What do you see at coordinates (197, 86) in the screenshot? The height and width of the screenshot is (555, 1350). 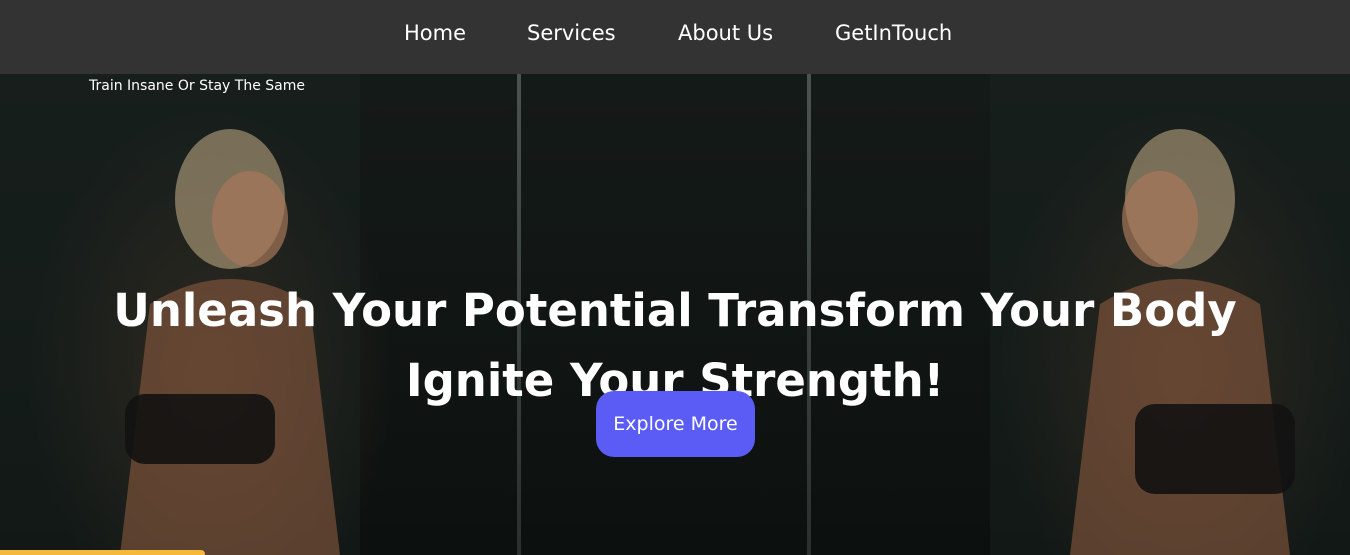 I see `hero-tagline: Train Insane Or Stay The Same` at bounding box center [197, 86].